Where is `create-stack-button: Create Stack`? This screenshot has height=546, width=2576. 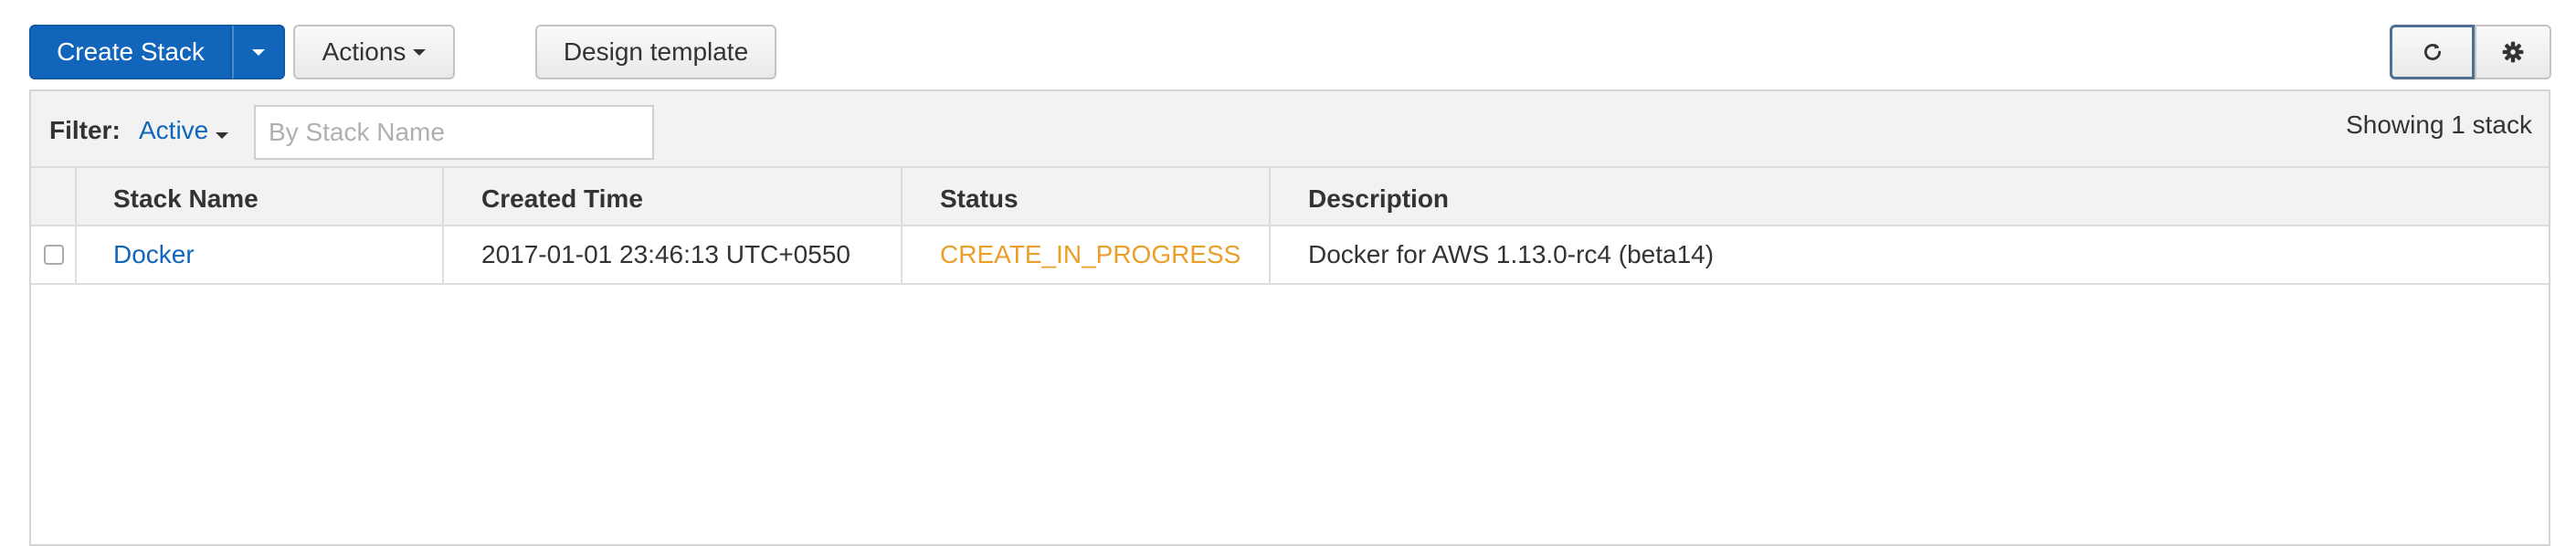 create-stack-button: Create Stack is located at coordinates (130, 52).